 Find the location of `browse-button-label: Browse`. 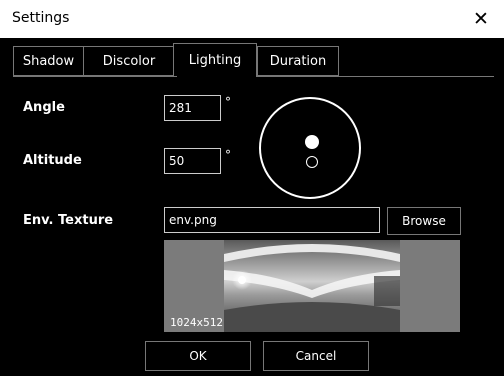

browse-button-label: Browse is located at coordinates (424, 221).